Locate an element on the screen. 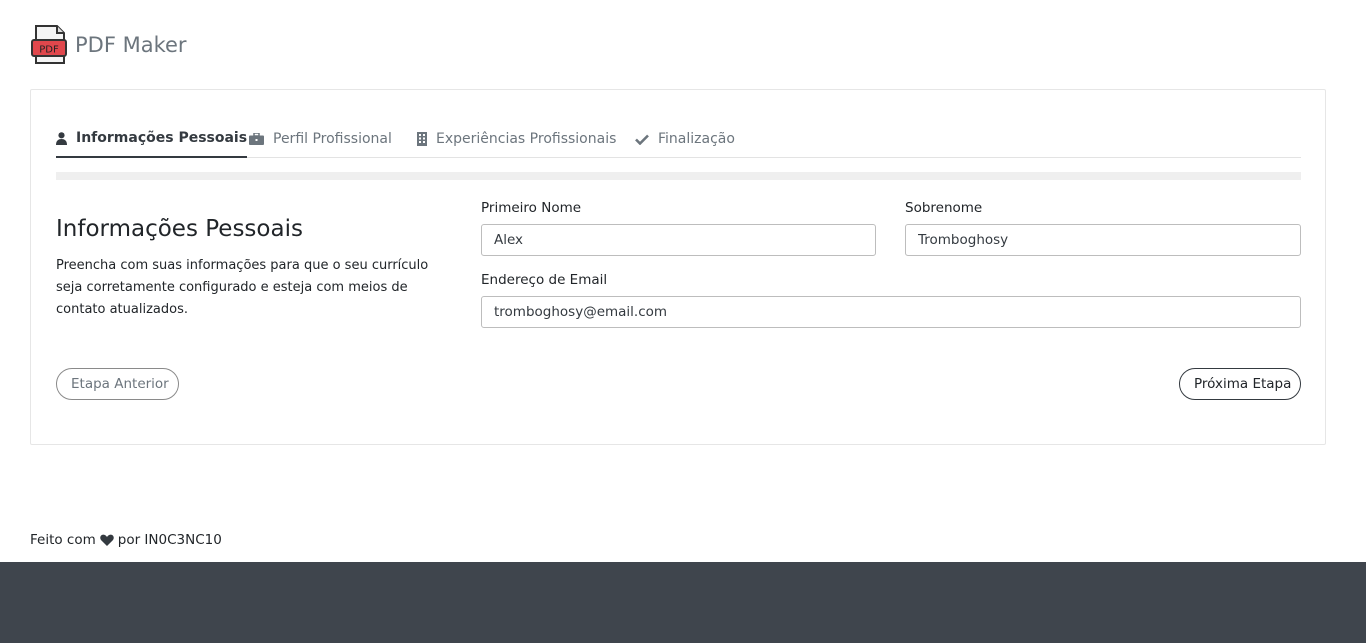 Image resolution: width=1366 pixels, height=643 pixels. tab-perfil-profissional: Perfil Profissional is located at coordinates (320, 139).